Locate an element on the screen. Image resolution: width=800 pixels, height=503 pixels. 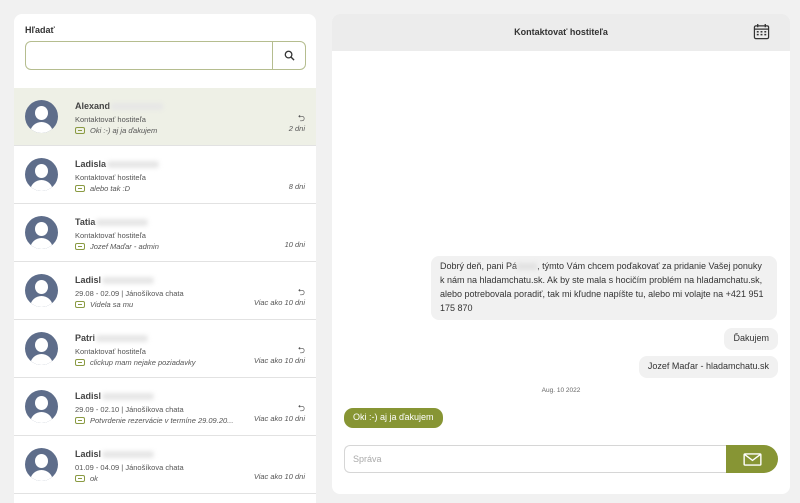
date-separator: Aug. 10 2022 is located at coordinates (561, 390).